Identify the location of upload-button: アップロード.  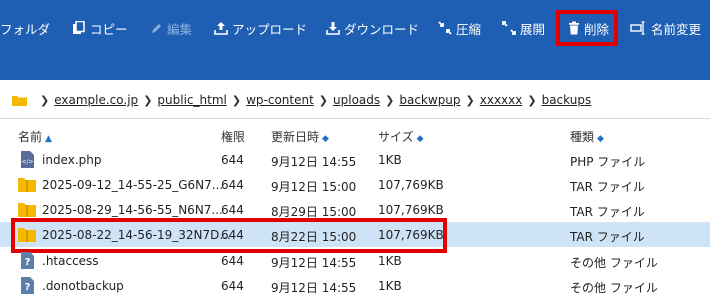
(260, 28).